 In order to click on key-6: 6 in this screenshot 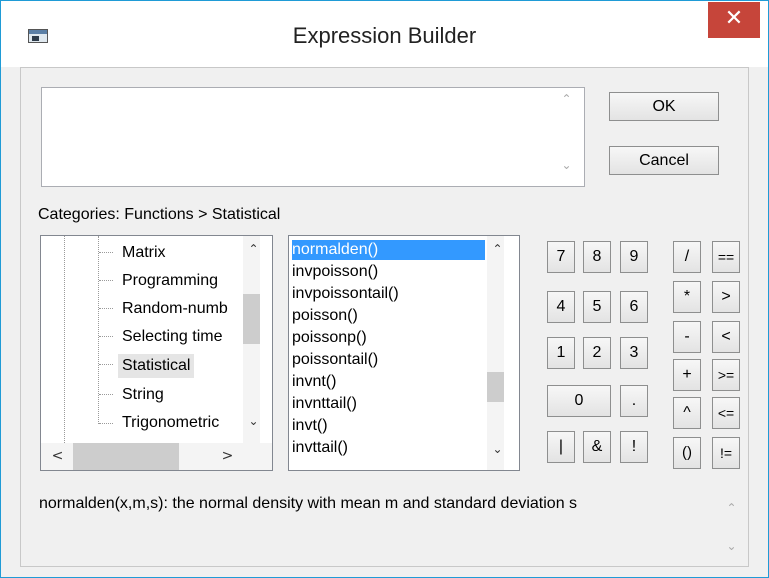, I will do `click(634, 307)`.